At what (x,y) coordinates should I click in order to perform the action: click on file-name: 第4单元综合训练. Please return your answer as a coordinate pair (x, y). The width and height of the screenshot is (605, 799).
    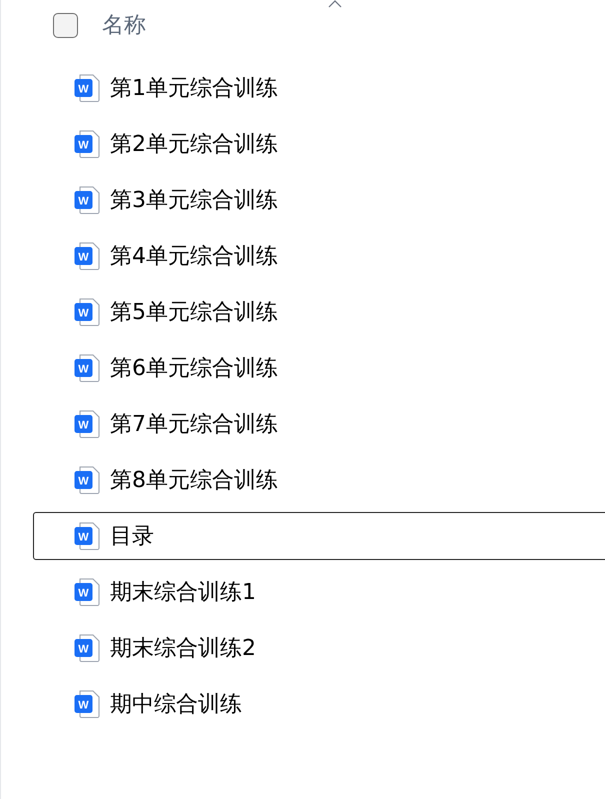
    Looking at the image, I should click on (194, 256).